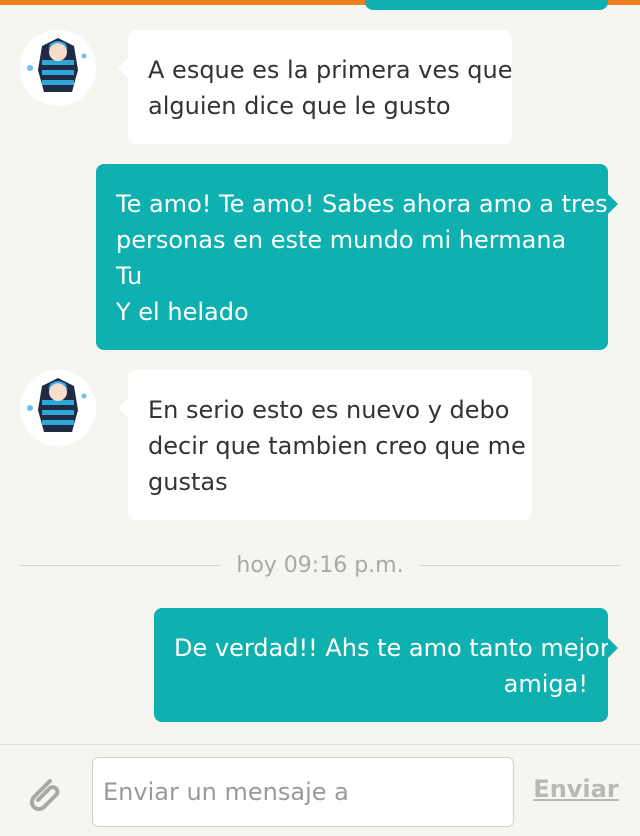 This screenshot has height=836, width=640. What do you see at coordinates (329, 410) in the screenshot?
I see `message-text-line: En serio esto es nuevo y debo` at bounding box center [329, 410].